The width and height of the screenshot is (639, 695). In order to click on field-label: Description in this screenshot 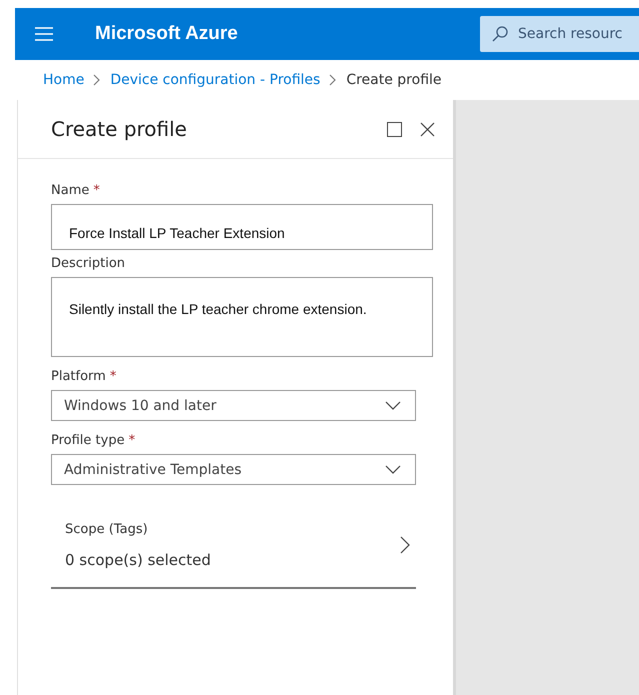, I will do `click(88, 263)`.